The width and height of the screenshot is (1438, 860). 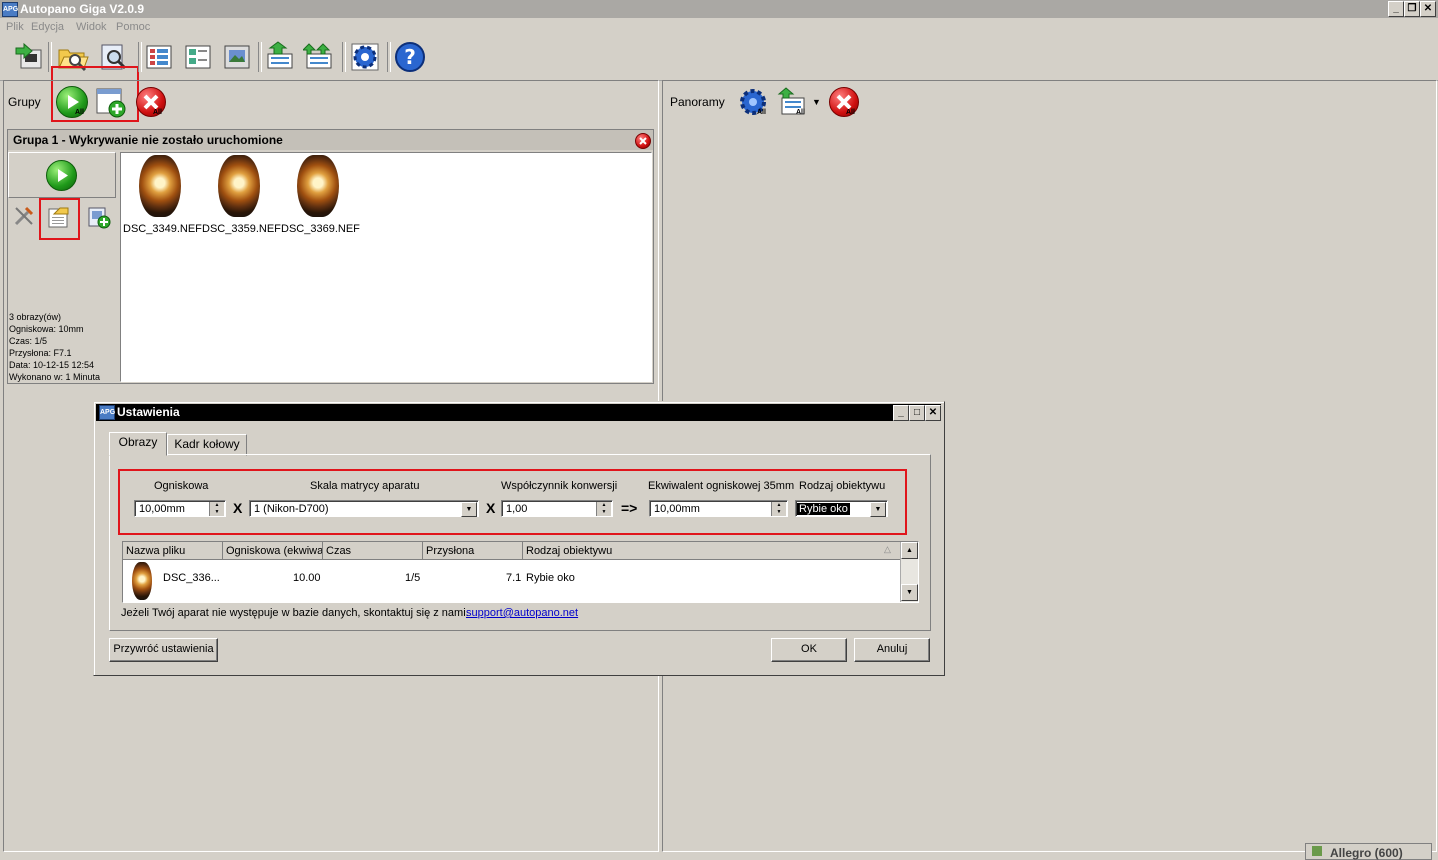 What do you see at coordinates (365, 57) in the screenshot?
I see `settings-gear-icon` at bounding box center [365, 57].